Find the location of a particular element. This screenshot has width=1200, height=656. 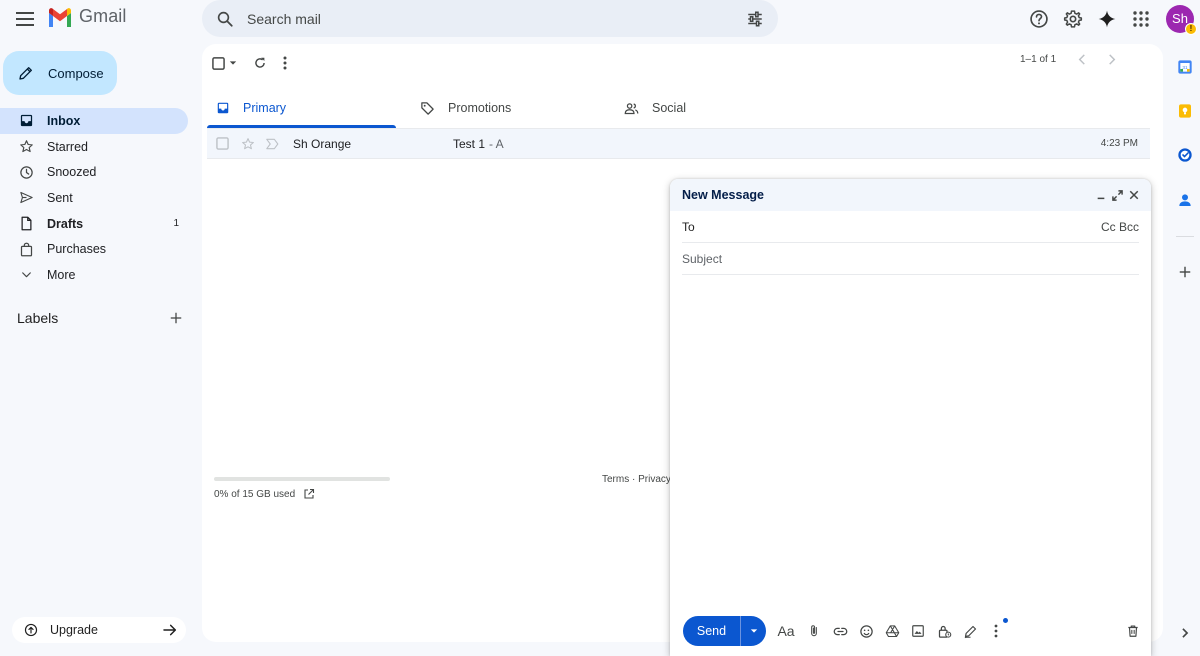

select-all-checkbox is located at coordinates (224, 63).